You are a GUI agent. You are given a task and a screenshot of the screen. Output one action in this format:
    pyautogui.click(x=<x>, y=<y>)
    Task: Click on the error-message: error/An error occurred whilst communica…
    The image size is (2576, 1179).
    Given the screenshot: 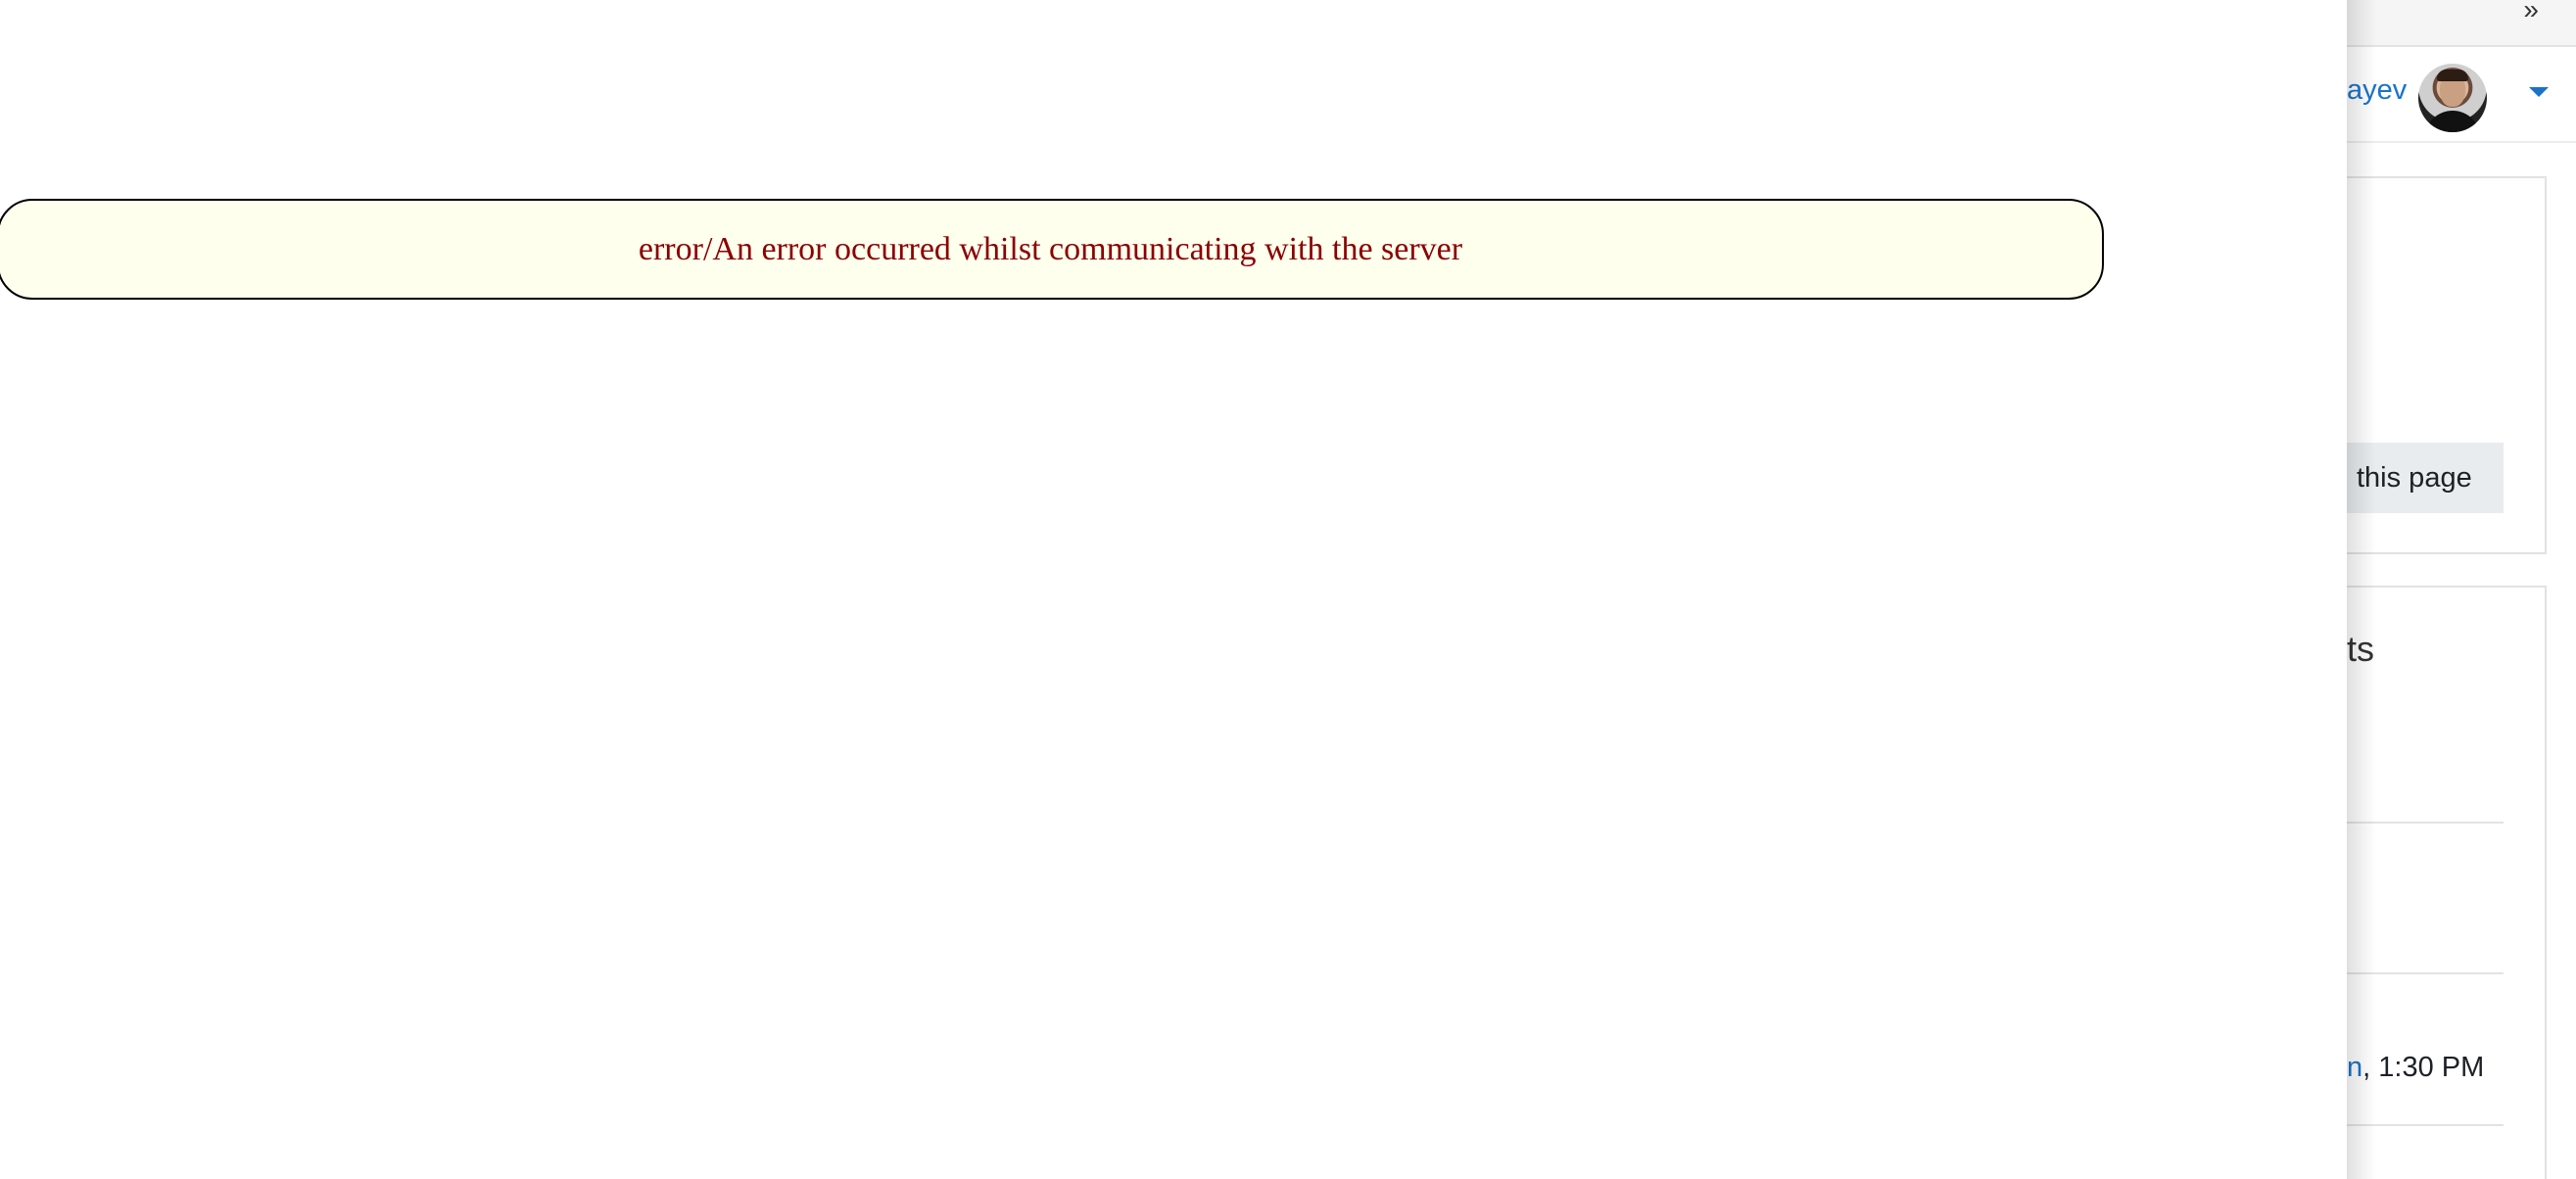 What is the action you would take?
    pyautogui.click(x=1050, y=248)
    